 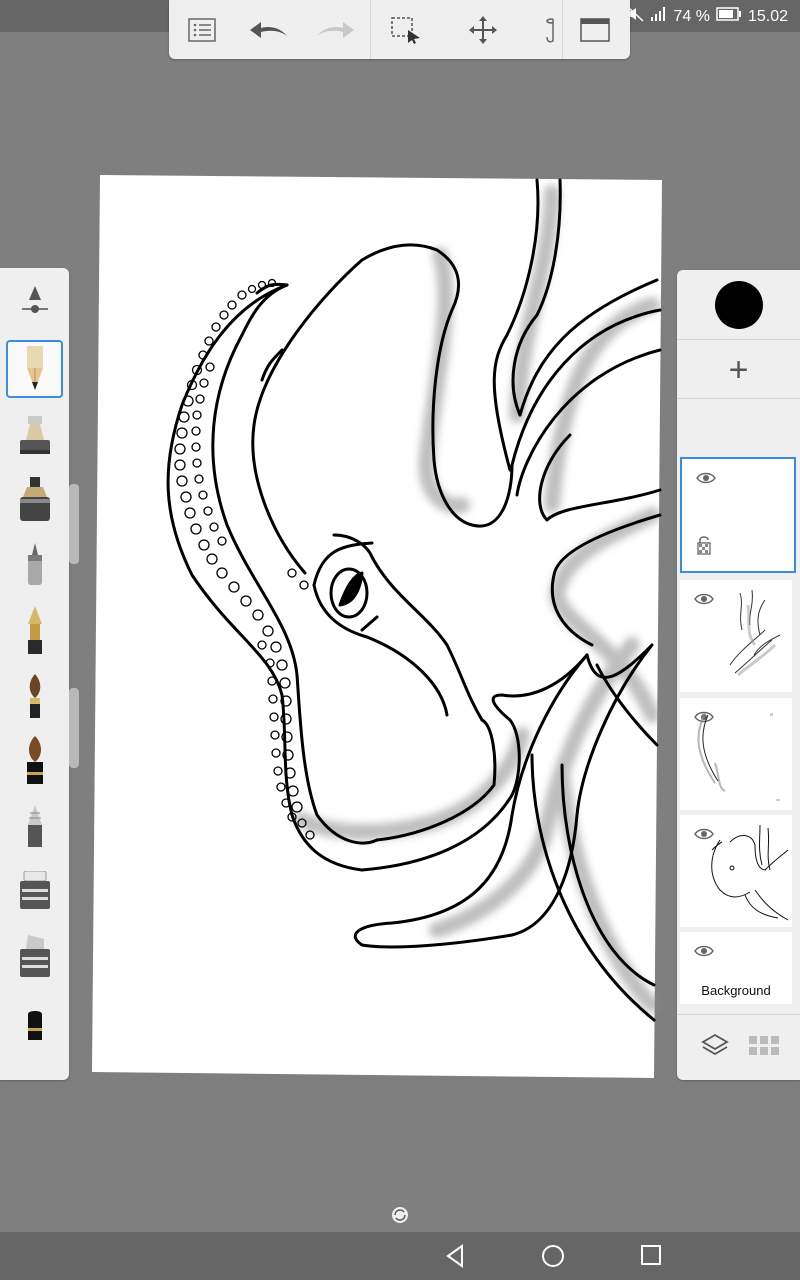 I want to click on background-layer-label: Background, so click(x=736, y=990).